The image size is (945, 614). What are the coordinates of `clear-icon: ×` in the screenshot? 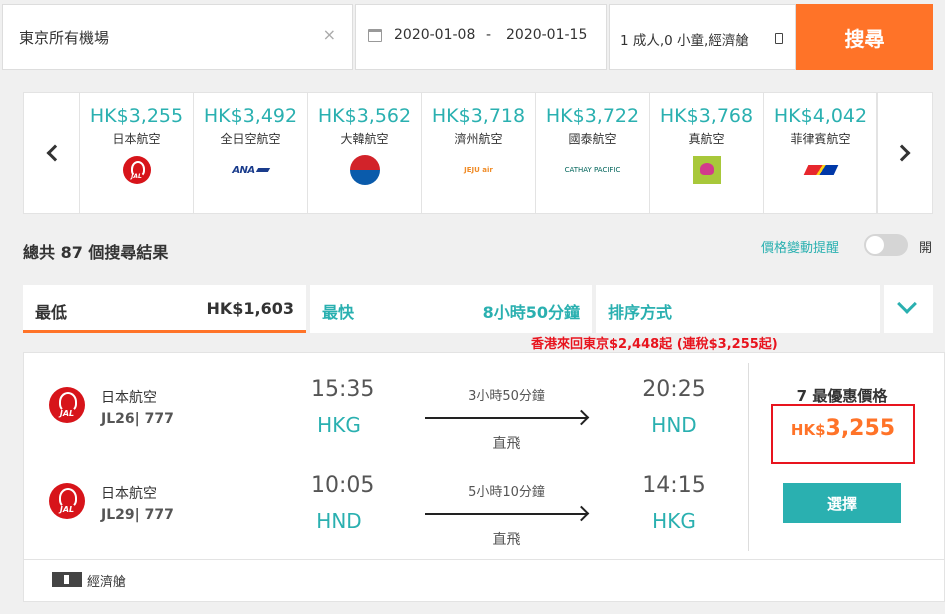 It's located at (329, 34).